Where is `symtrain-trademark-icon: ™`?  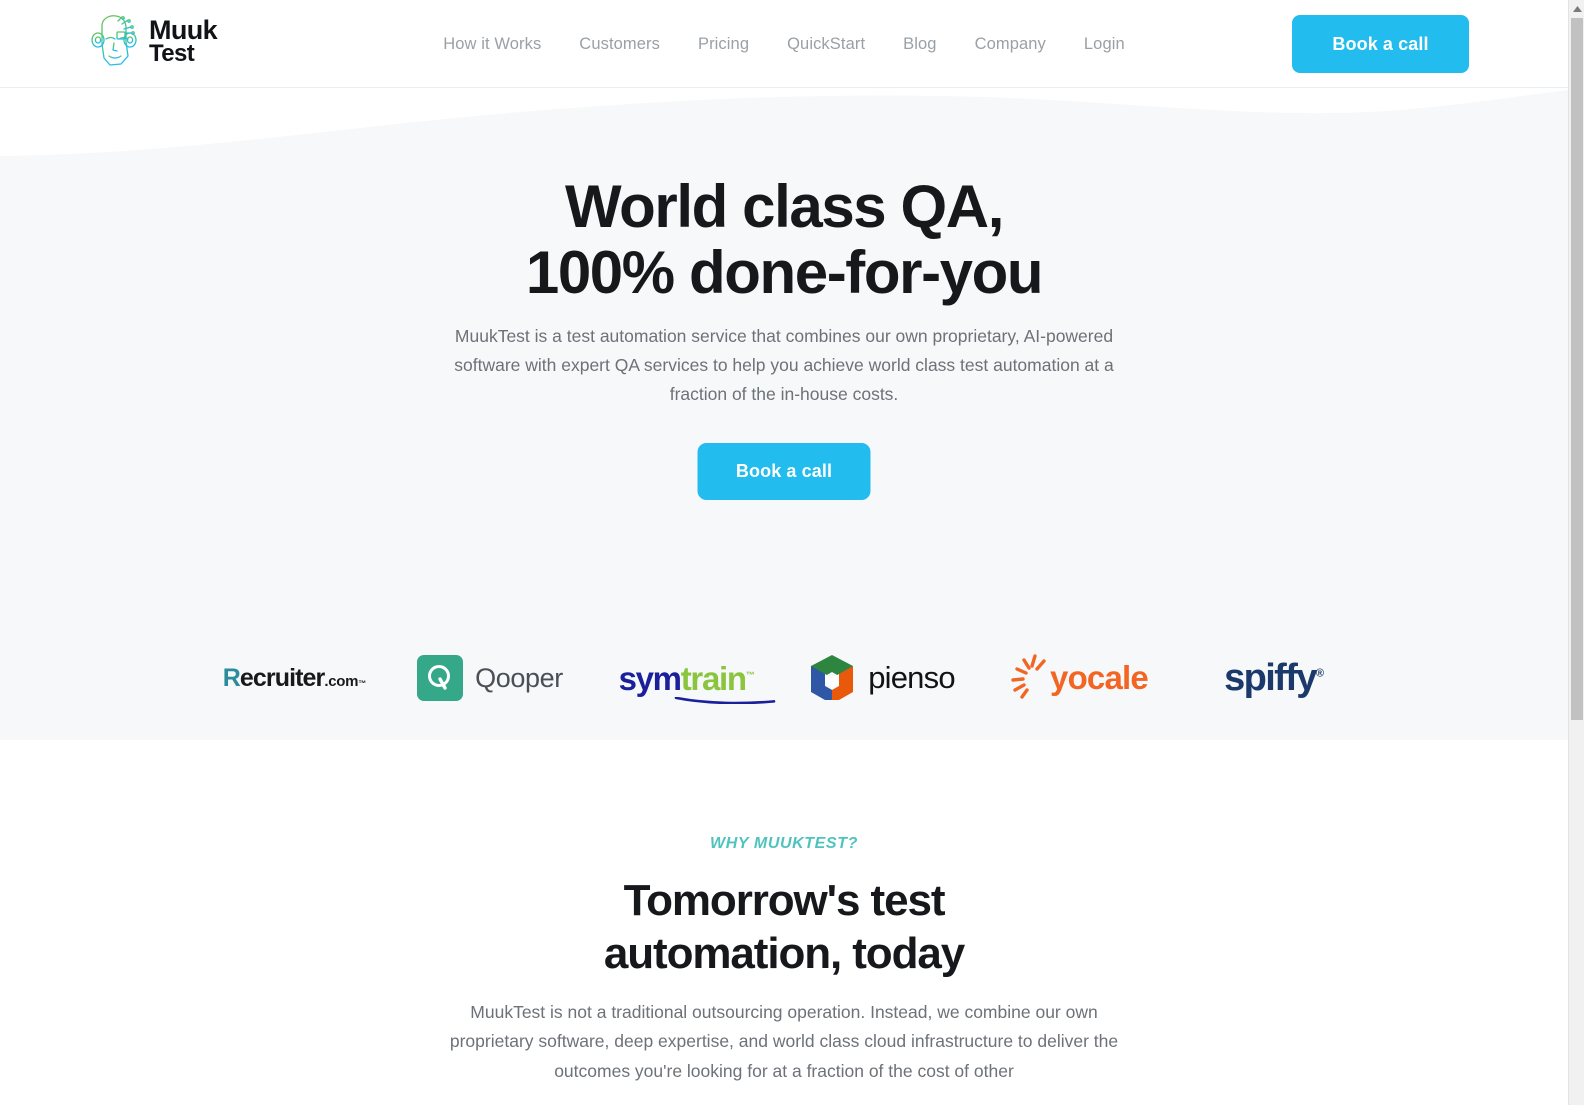 symtrain-trademark-icon: ™ is located at coordinates (750, 674).